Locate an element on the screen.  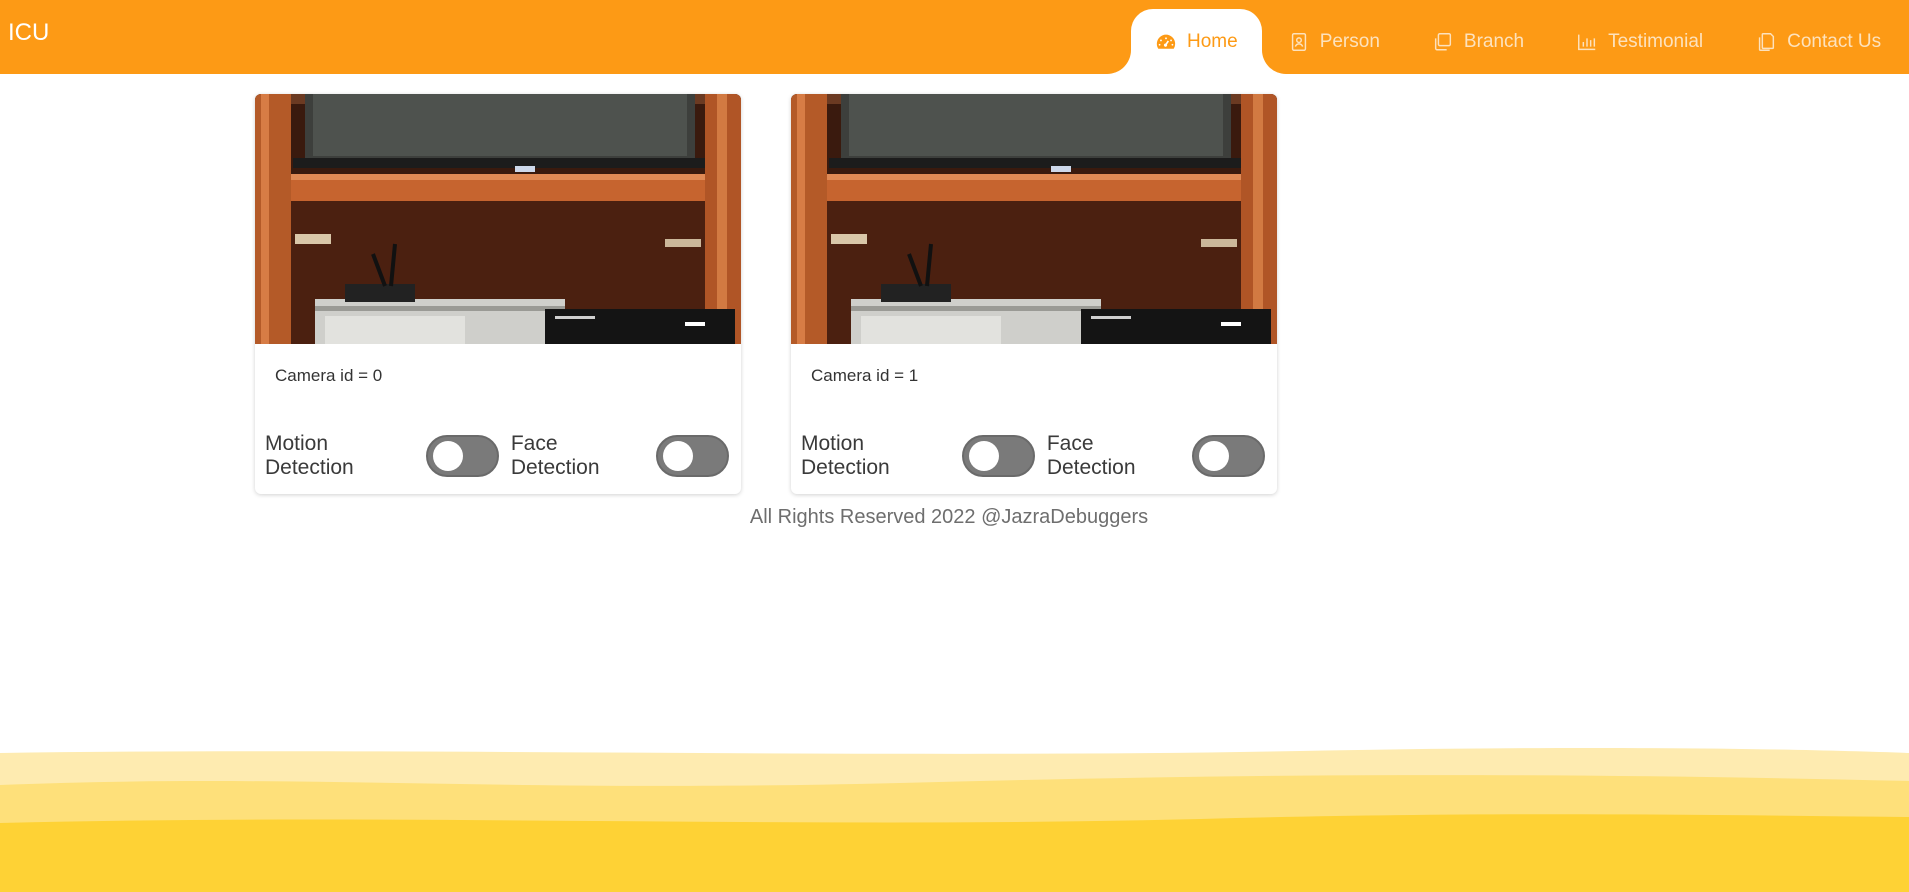
nav-item-home: Home is located at coordinates (1196, 41).